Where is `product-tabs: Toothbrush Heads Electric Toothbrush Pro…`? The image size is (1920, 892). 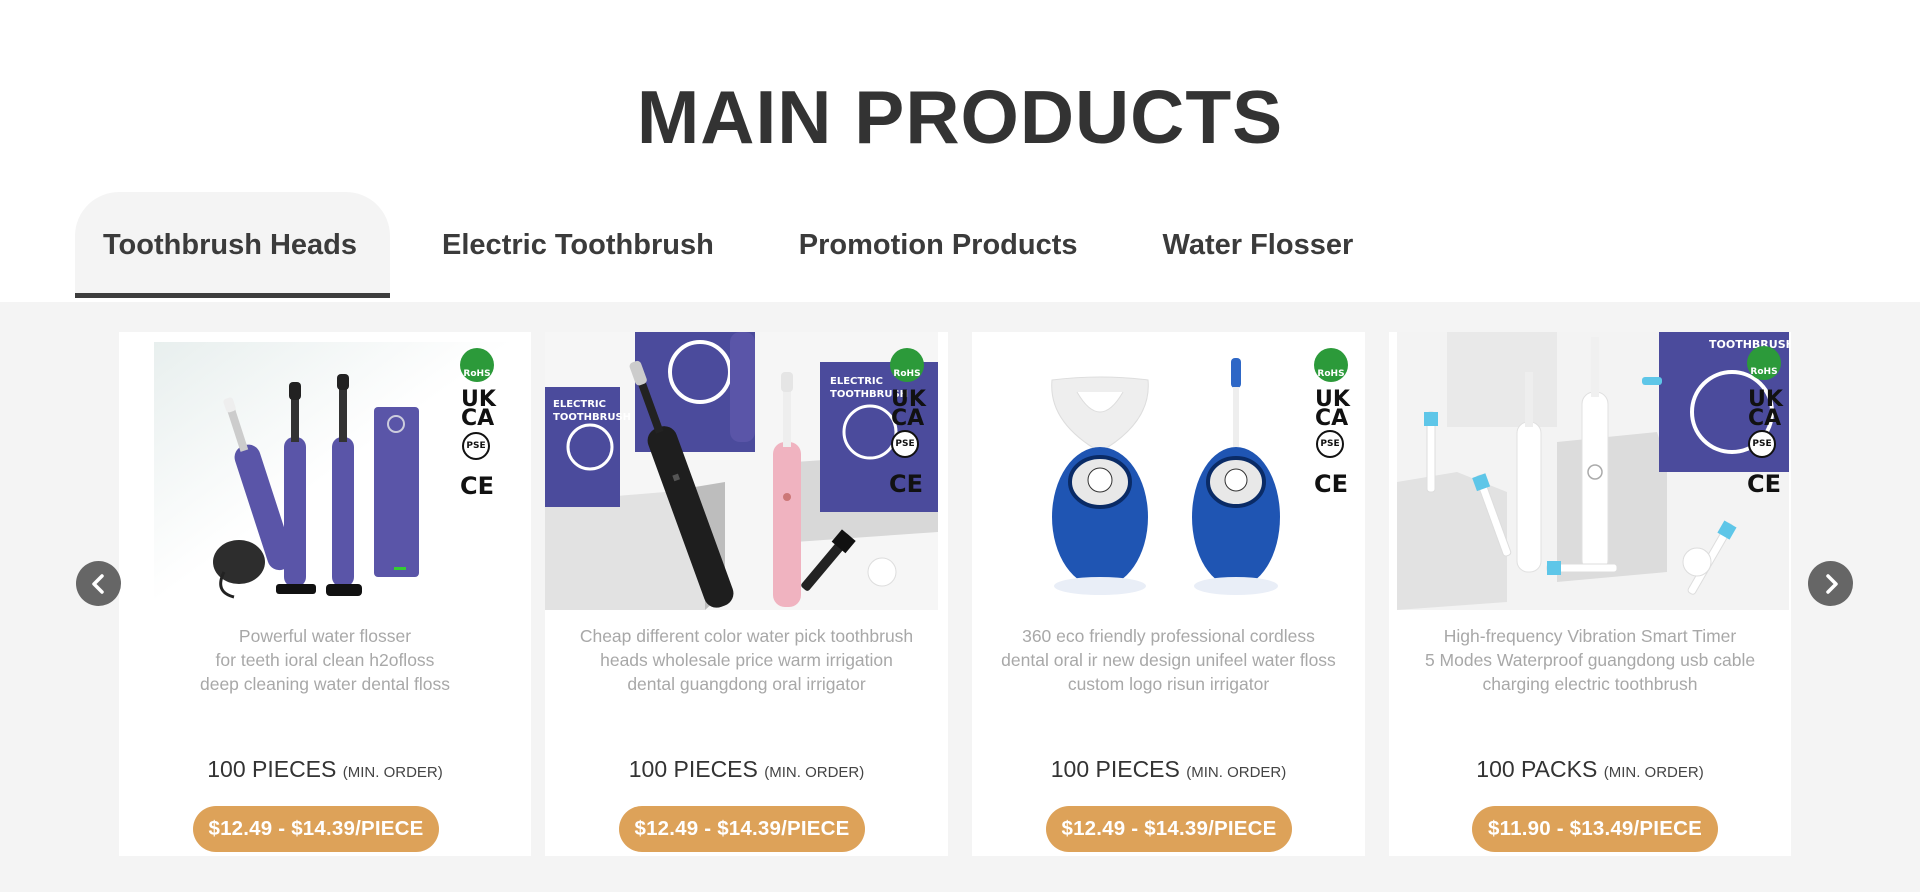 product-tabs: Toothbrush Heads Electric Toothbrush Pro… is located at coordinates (714, 245).